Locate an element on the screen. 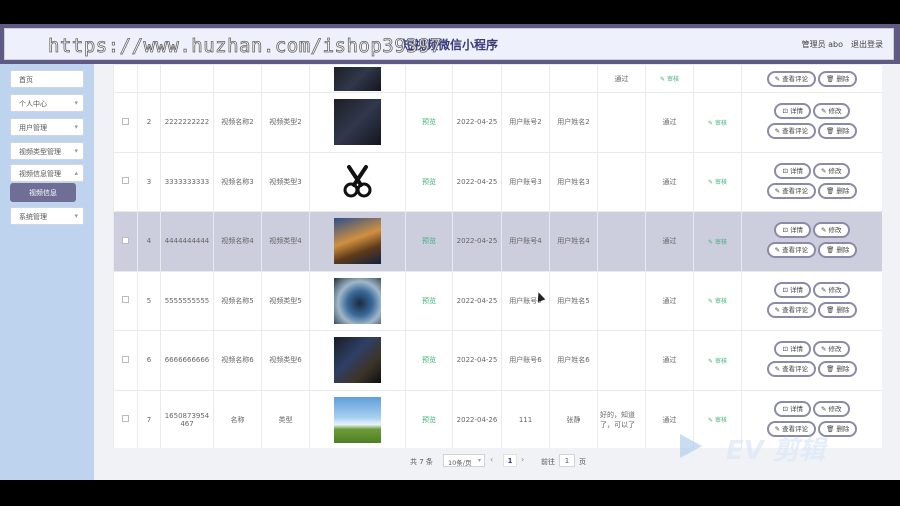 This screenshot has height=506, width=900. phone-cell: 5555555555 is located at coordinates (187, 300).